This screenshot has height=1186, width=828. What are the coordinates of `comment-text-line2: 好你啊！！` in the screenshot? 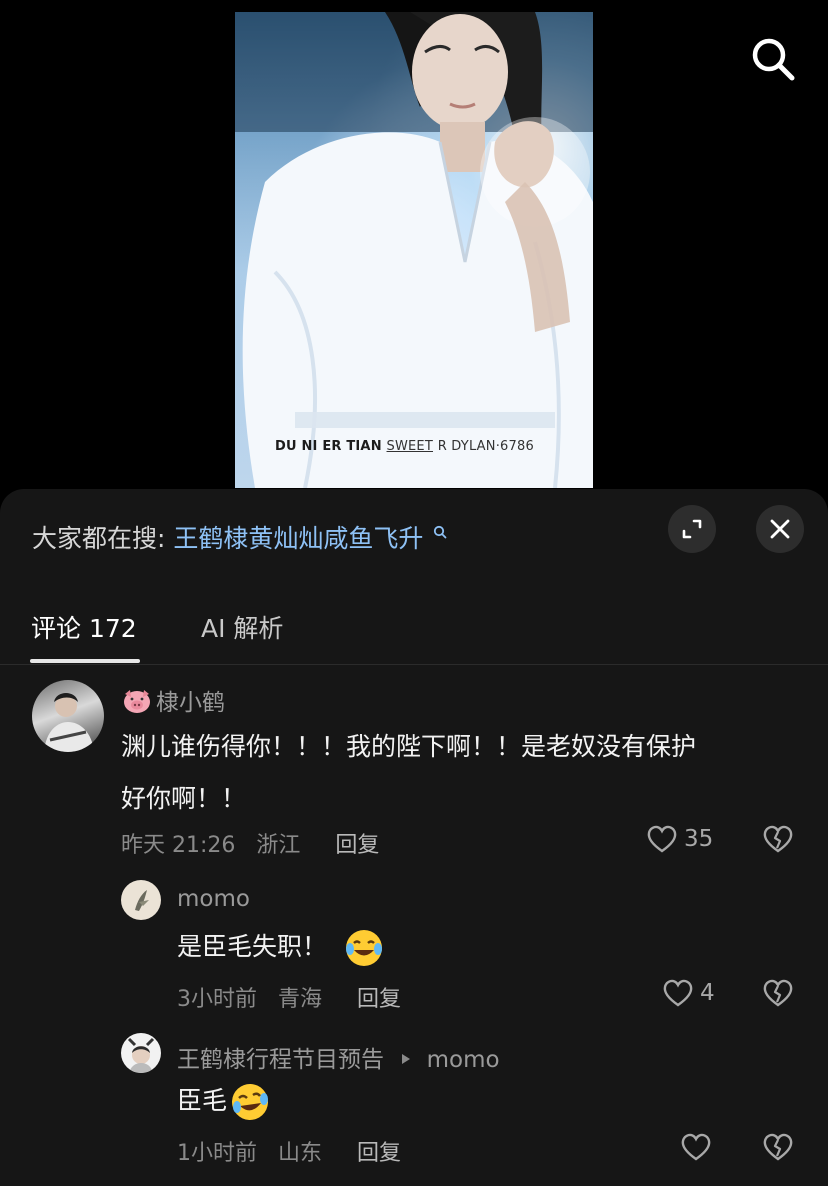 It's located at (184, 798).